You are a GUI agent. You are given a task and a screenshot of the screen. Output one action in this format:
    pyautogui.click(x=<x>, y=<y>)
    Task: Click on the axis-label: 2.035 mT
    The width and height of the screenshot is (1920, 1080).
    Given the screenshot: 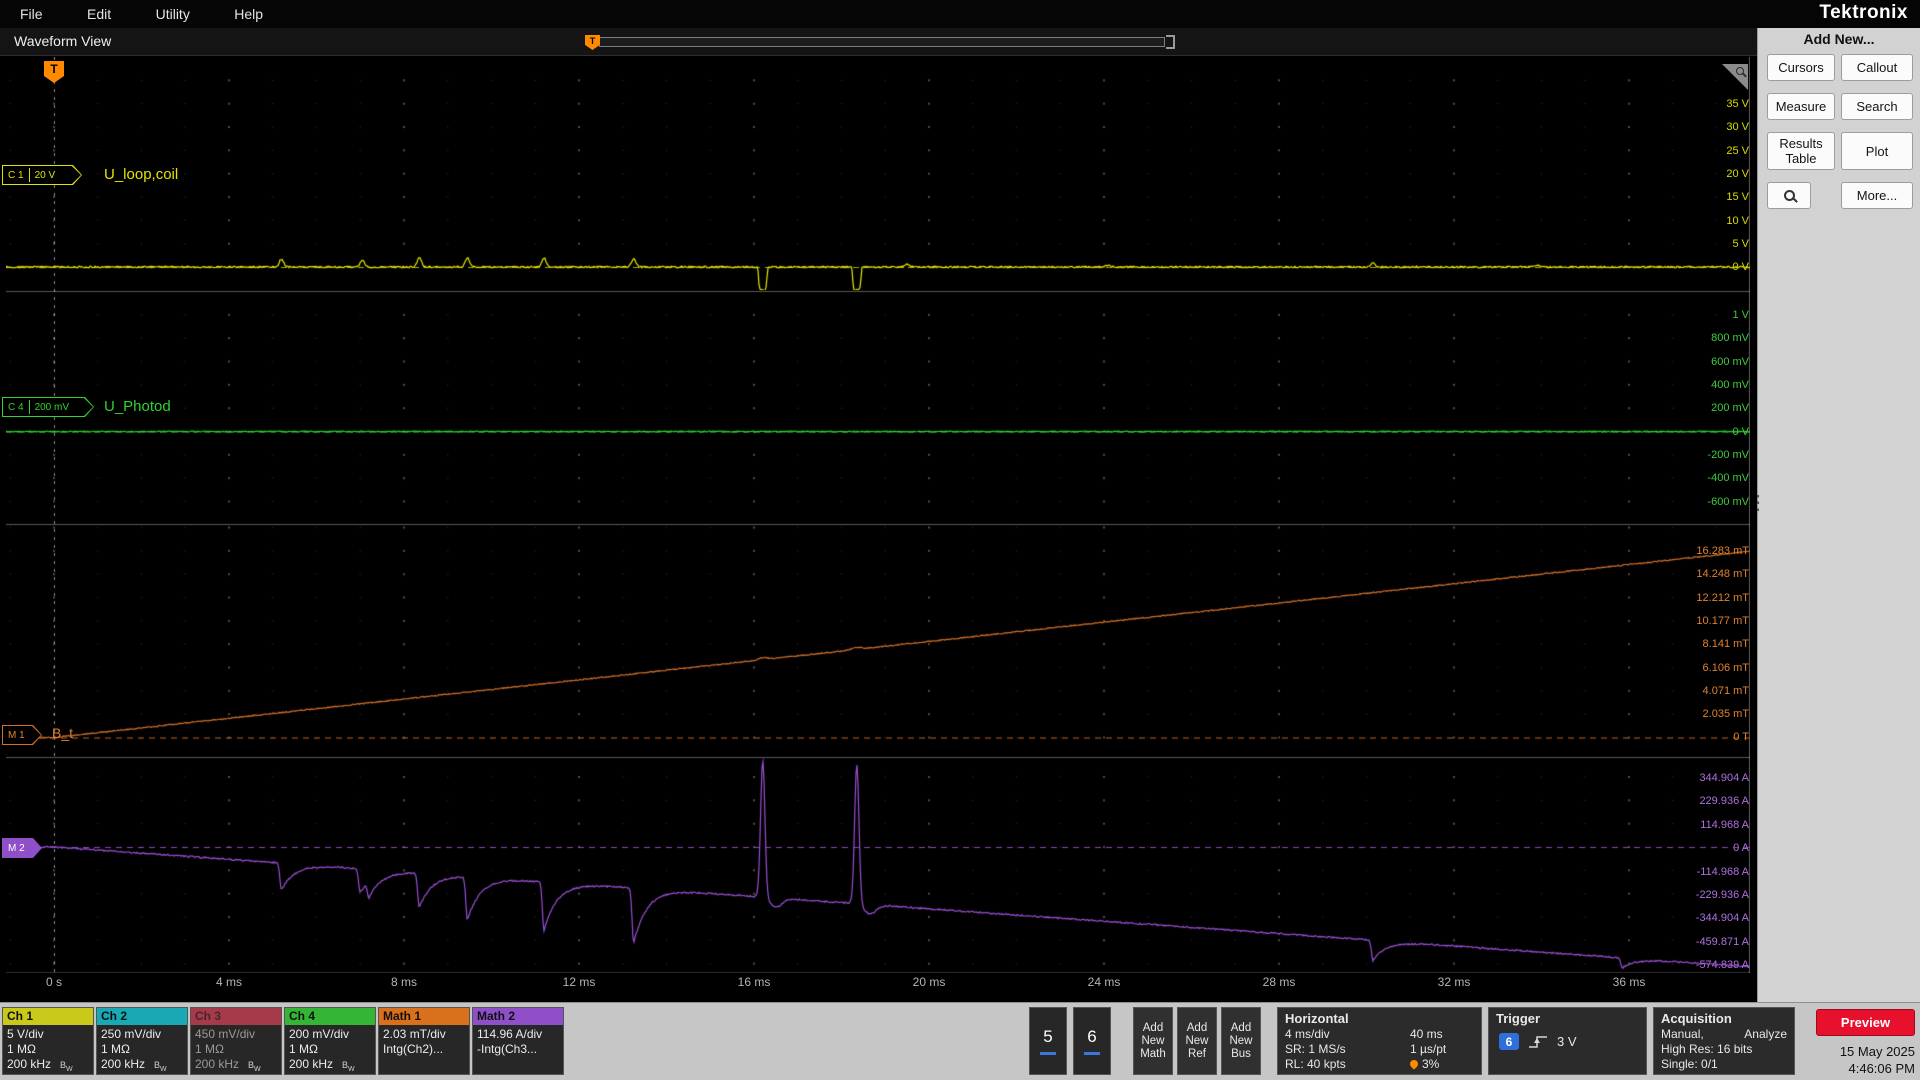 What is the action you would take?
    pyautogui.click(x=1725, y=714)
    